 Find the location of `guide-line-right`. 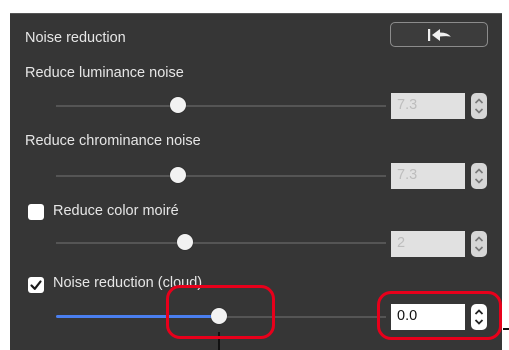

guide-line-right is located at coordinates (506, 329).